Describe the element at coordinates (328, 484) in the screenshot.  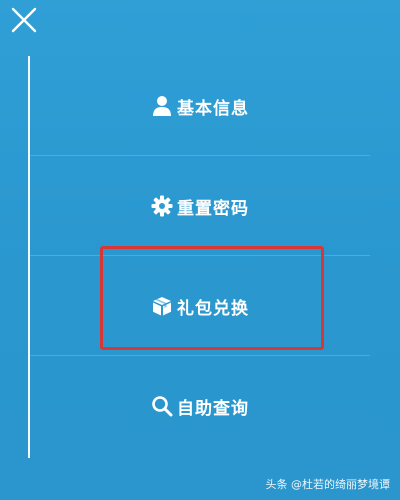
I see `watermark: 头条 @杜若的绮丽梦境谭` at that location.